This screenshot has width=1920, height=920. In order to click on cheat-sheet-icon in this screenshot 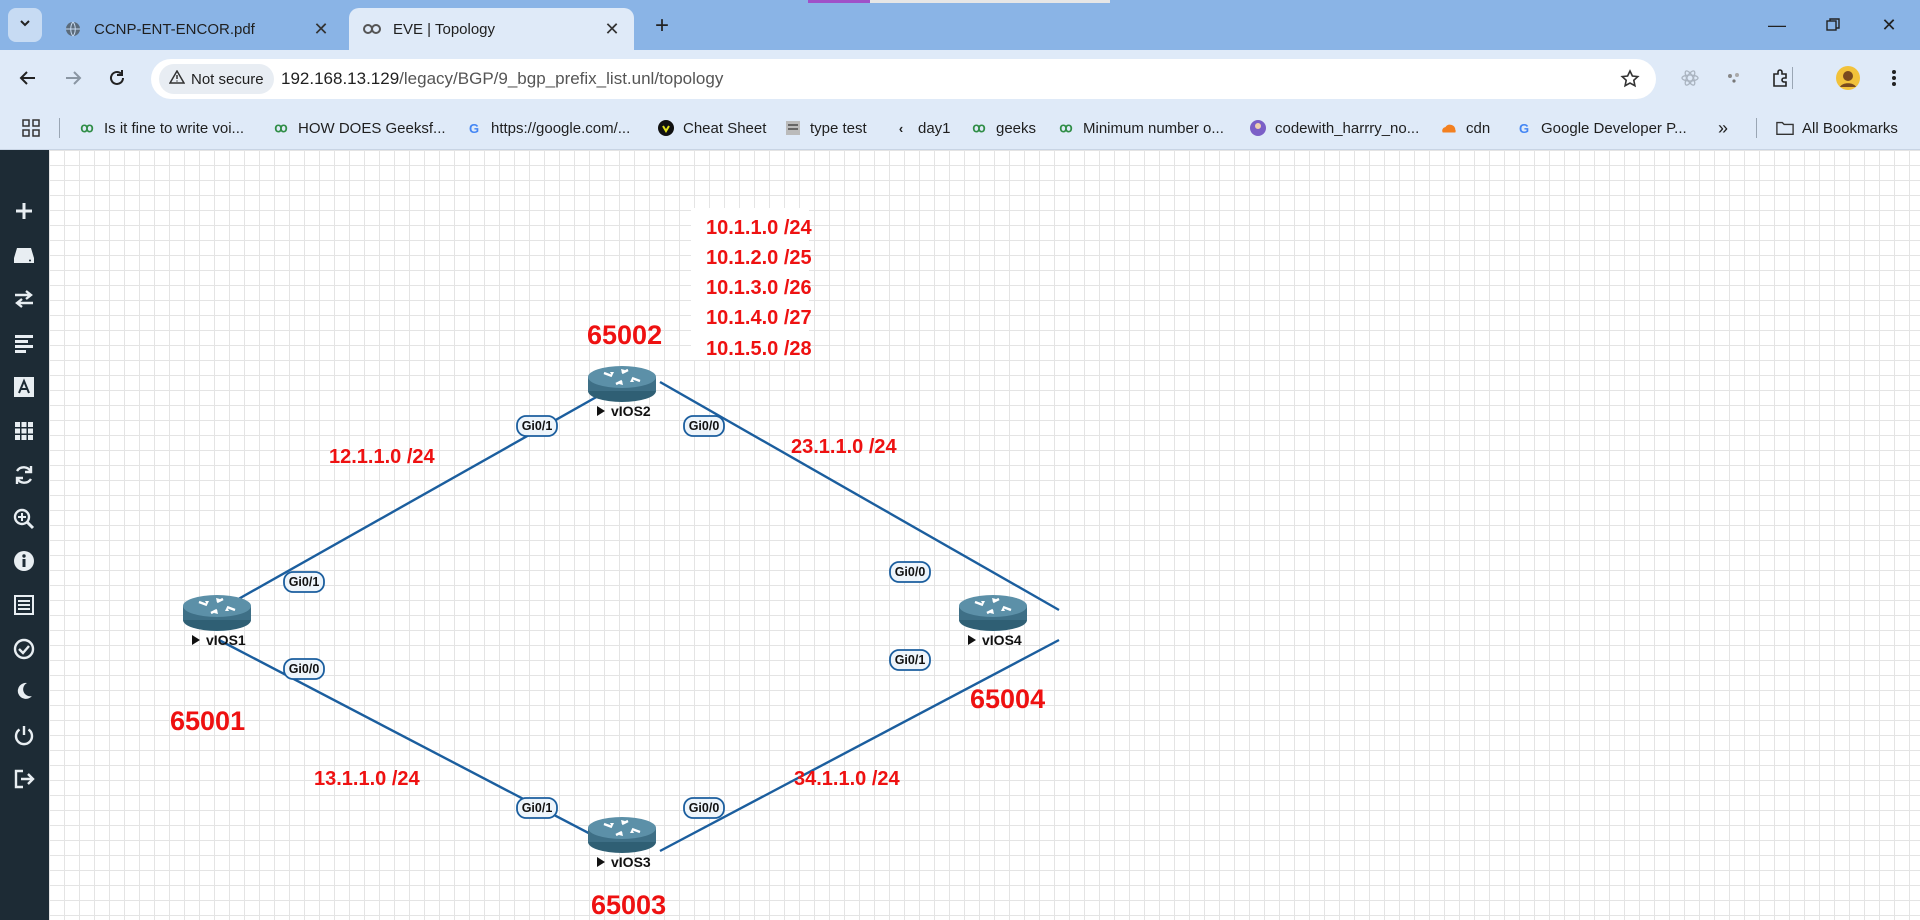, I will do `click(666, 128)`.